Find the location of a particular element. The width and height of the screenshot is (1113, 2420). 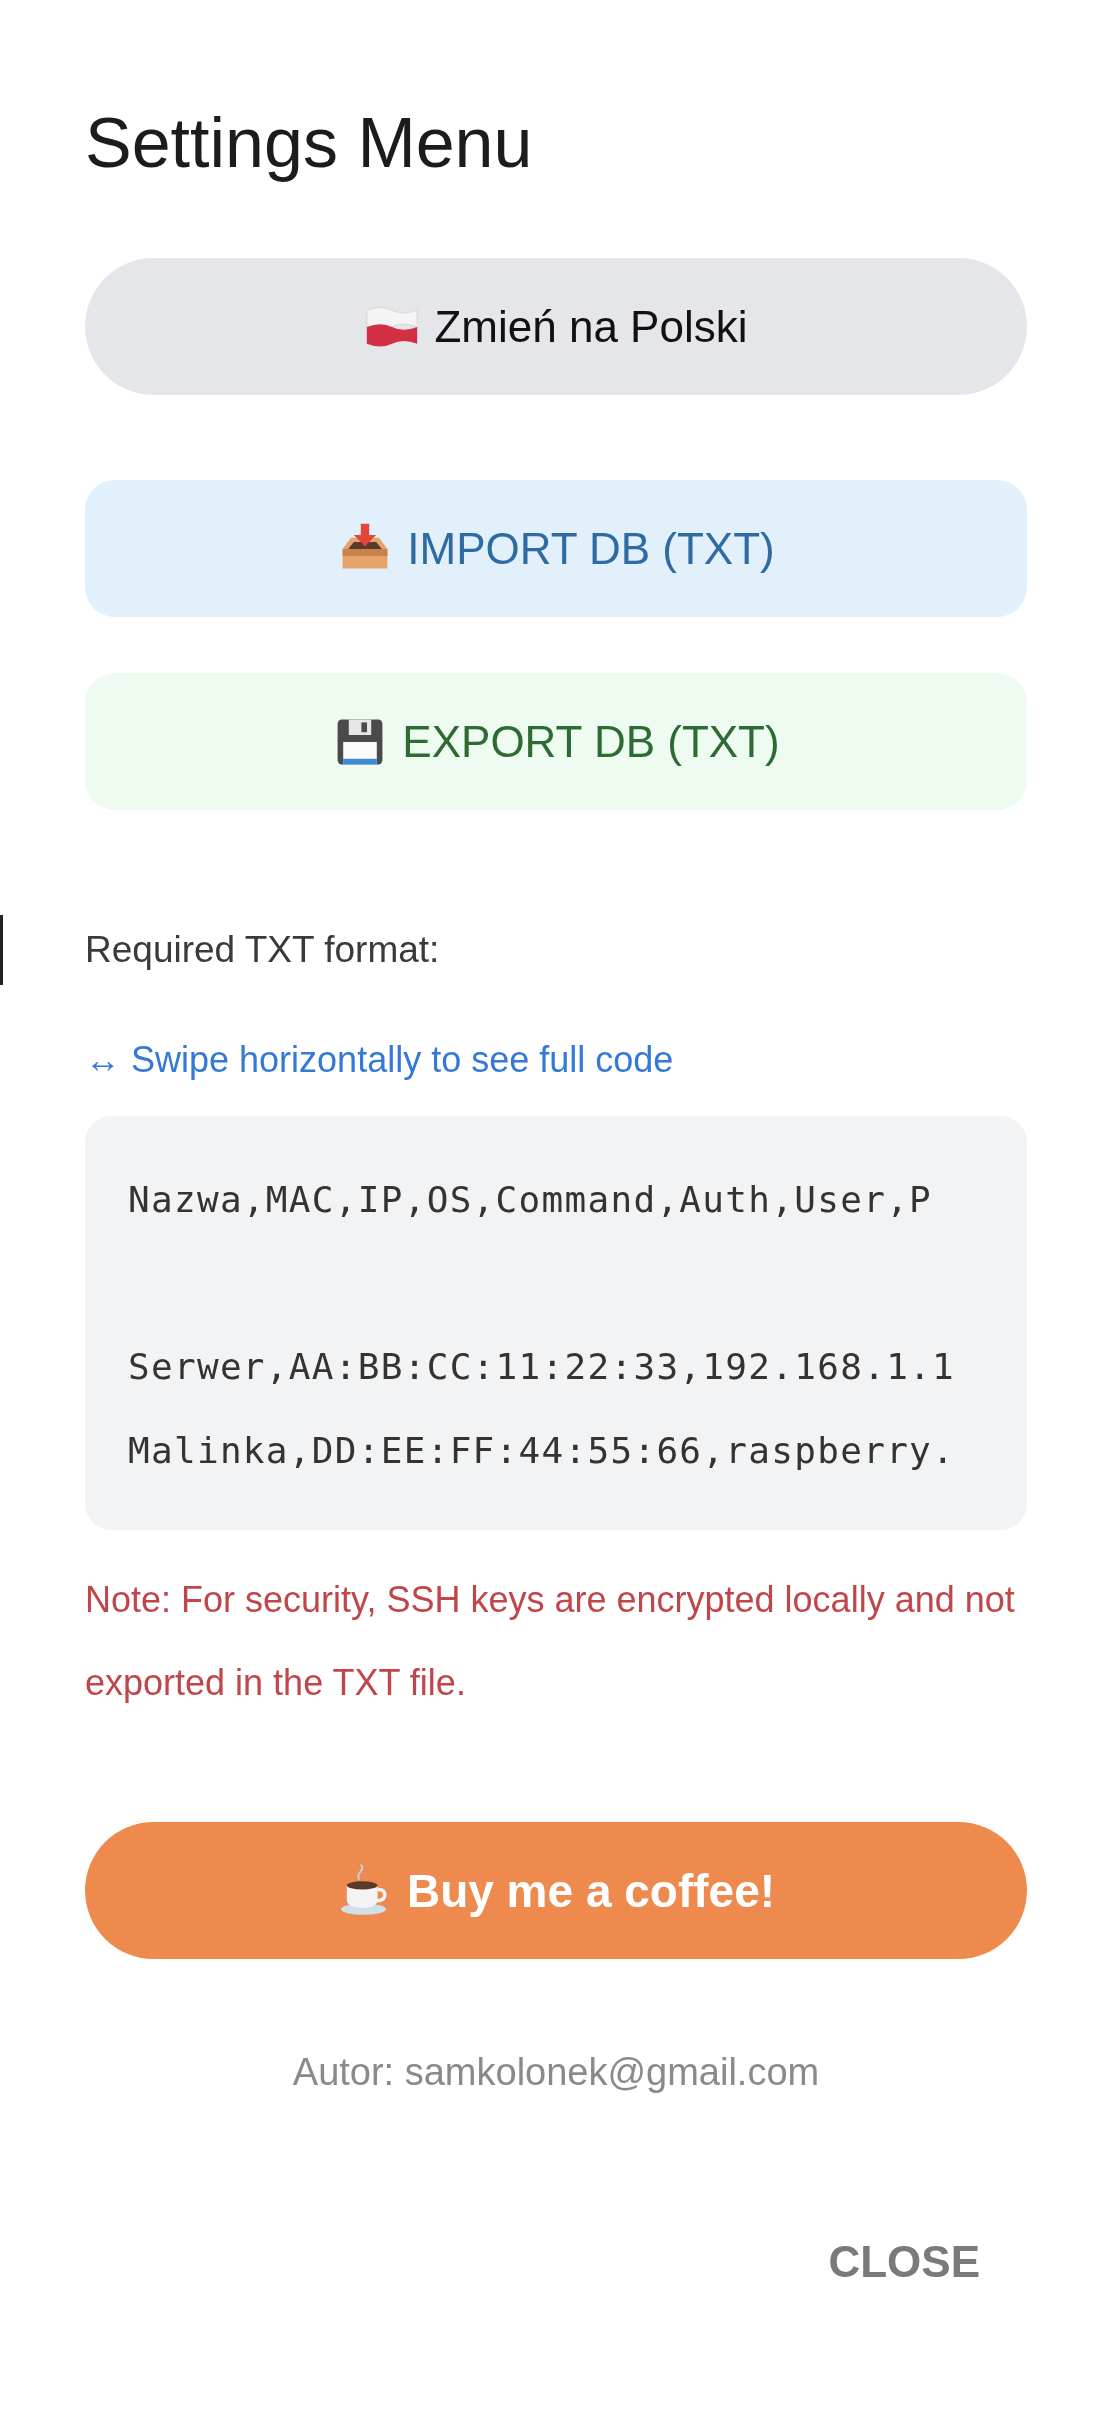

author-text: Autor: samkolonek@gmail.com is located at coordinates (556, 2072).